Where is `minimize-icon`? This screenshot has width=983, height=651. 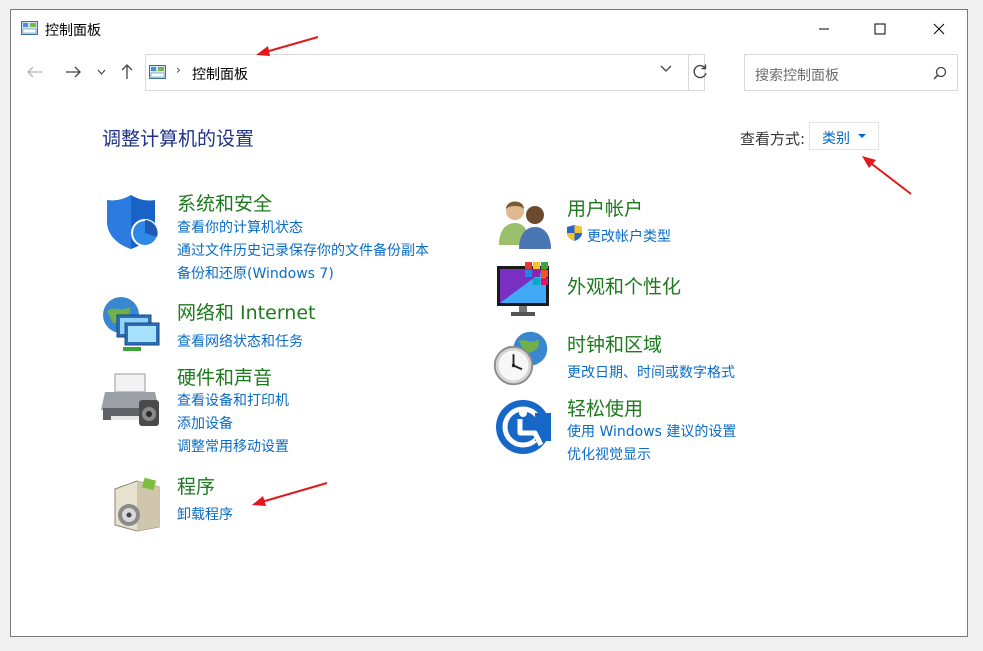
minimize-icon is located at coordinates (824, 29).